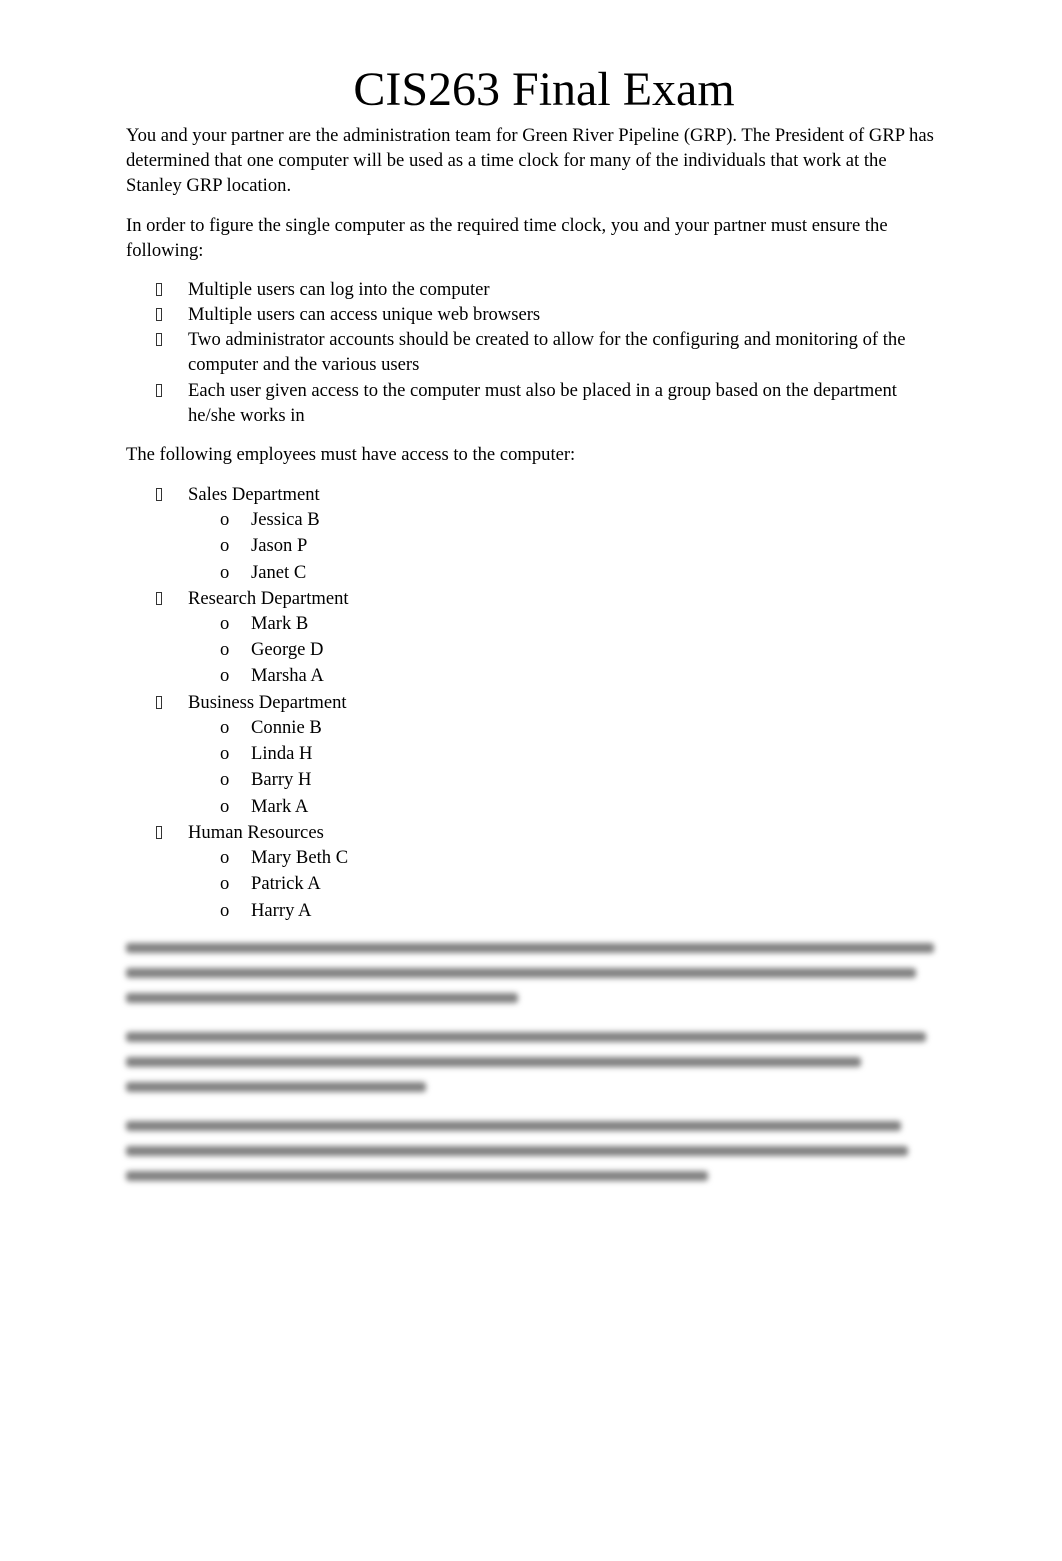  Describe the element at coordinates (457, 624) in the screenshot. I see `employee-item: o Mark B` at that location.